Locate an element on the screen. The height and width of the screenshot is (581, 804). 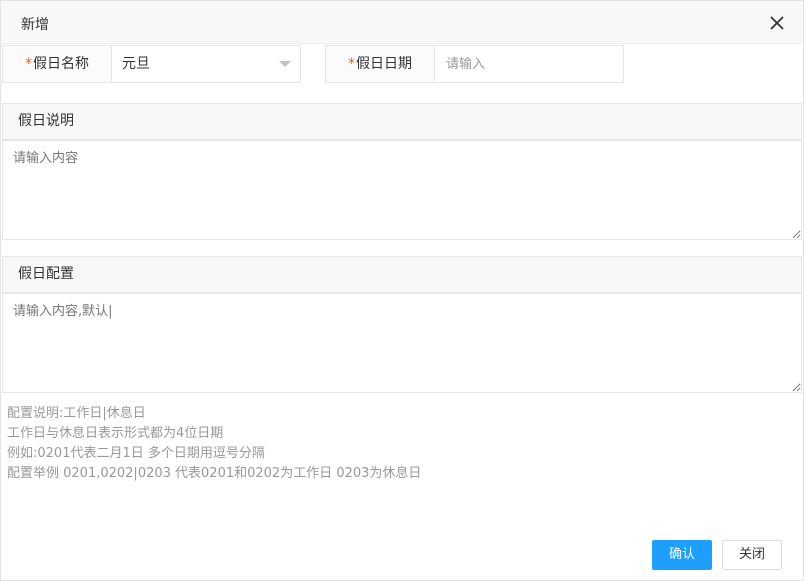
close-icon is located at coordinates (777, 23).